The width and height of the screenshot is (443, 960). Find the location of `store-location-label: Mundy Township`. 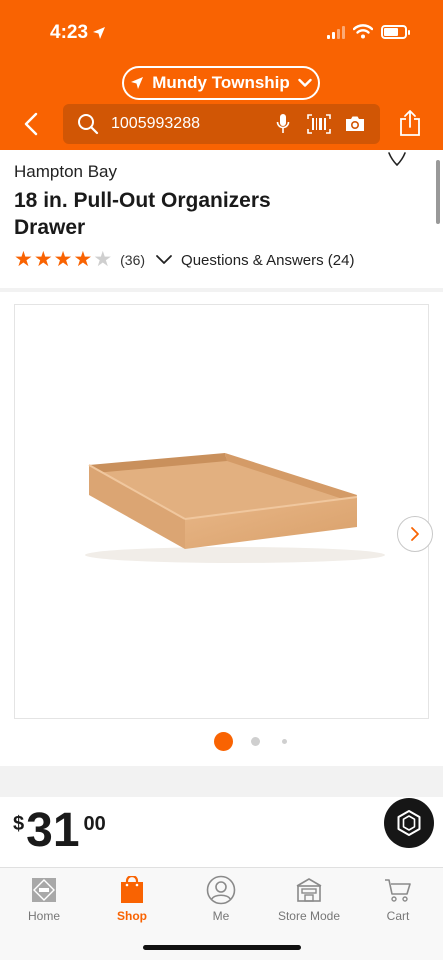

store-location-label: Mundy Township is located at coordinates (221, 82).